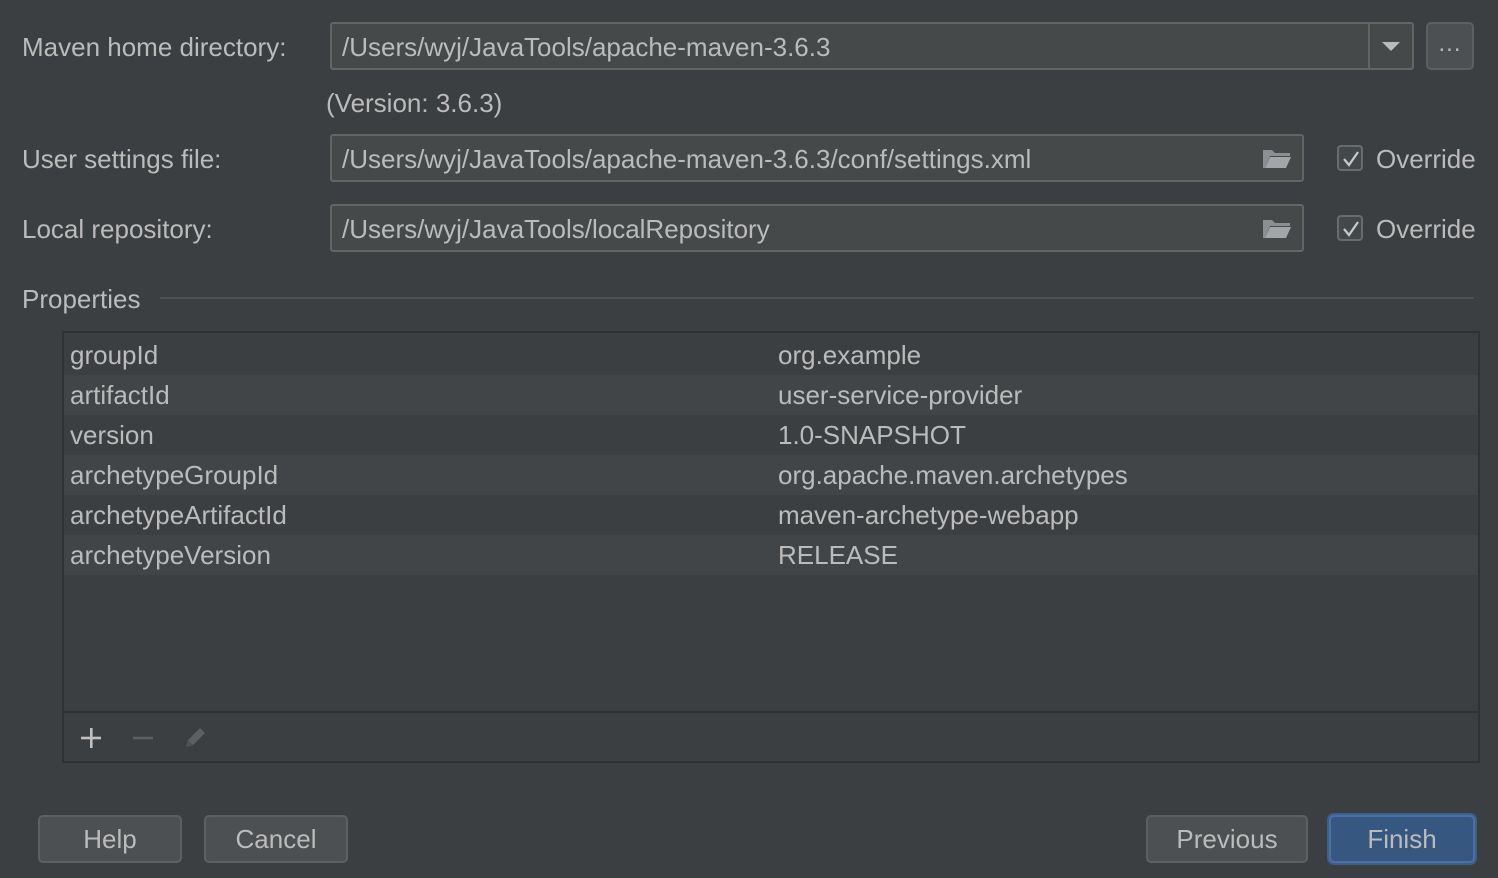  Describe the element at coordinates (195, 738) in the screenshot. I see `pencil-icon` at that location.